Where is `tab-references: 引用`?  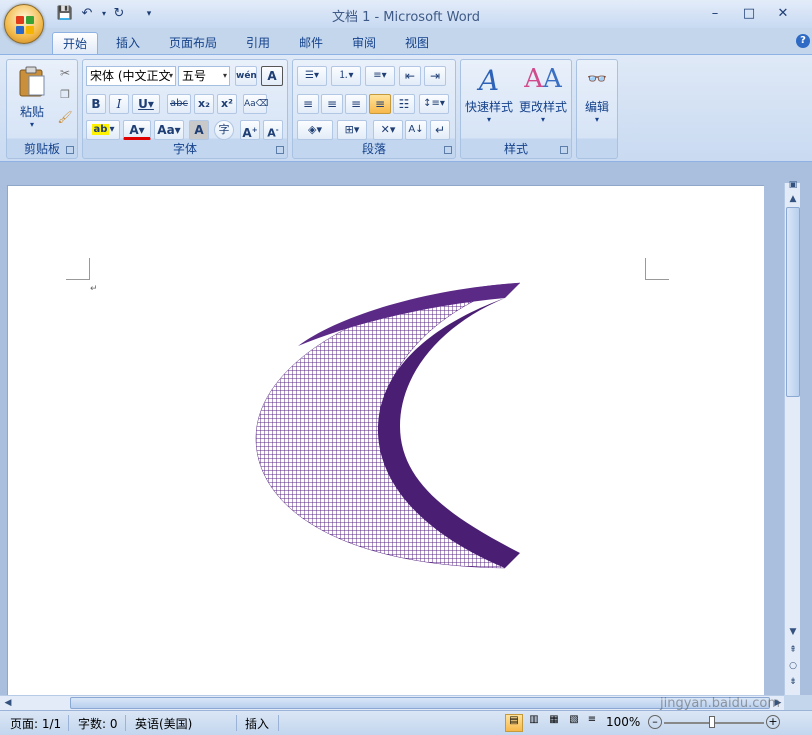
tab-references: 引用 is located at coordinates (258, 43).